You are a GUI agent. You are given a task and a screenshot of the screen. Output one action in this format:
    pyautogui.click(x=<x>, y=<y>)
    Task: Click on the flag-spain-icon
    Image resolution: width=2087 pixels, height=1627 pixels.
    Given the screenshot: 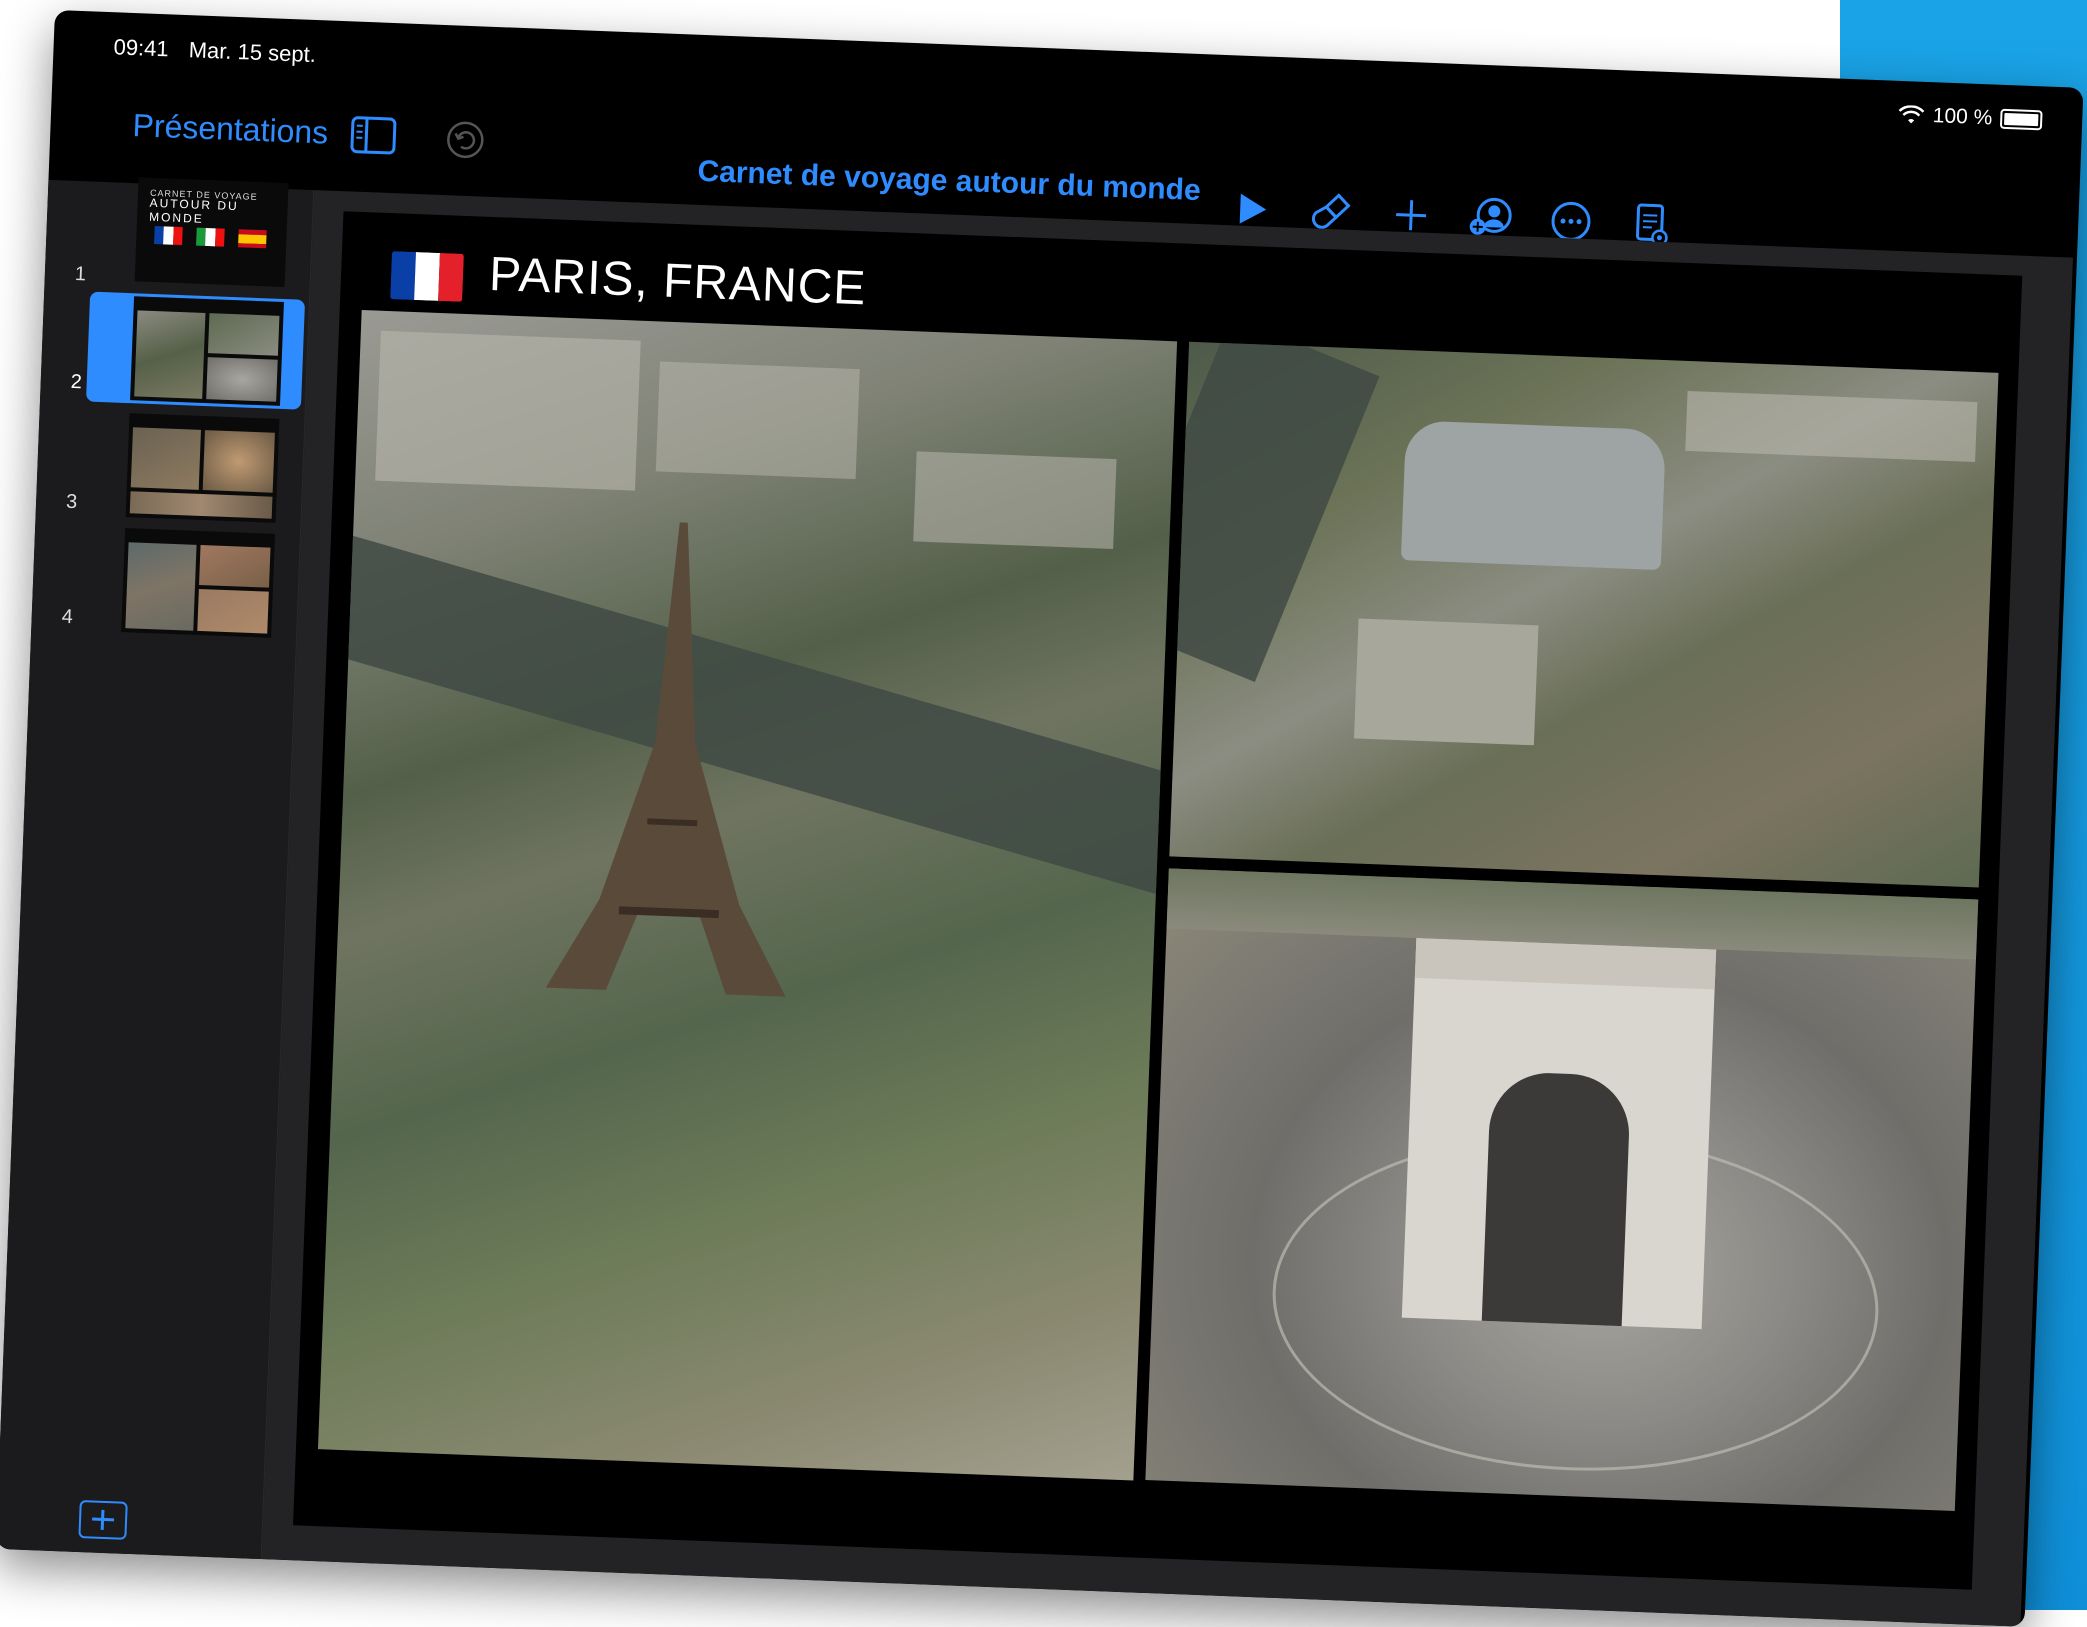 What is the action you would take?
    pyautogui.click(x=252, y=238)
    